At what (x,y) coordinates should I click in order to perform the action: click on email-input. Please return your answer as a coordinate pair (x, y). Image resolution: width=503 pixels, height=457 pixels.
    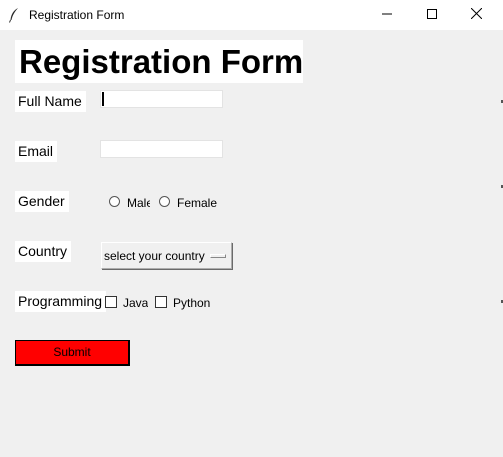
    Looking at the image, I should click on (161, 149).